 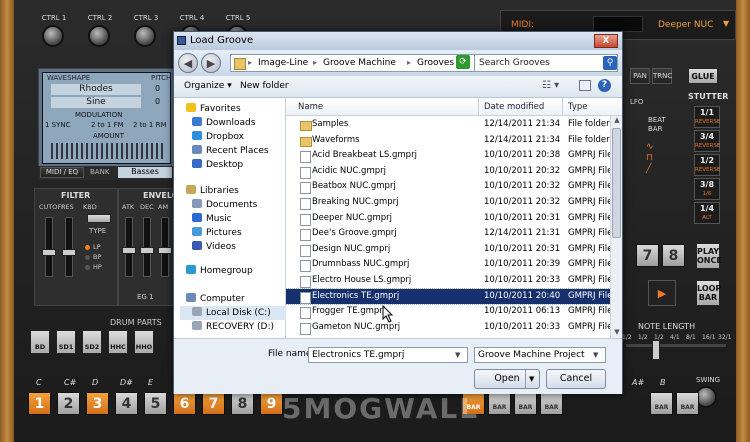 I want to click on cancel-button: Cancel, so click(x=576, y=379).